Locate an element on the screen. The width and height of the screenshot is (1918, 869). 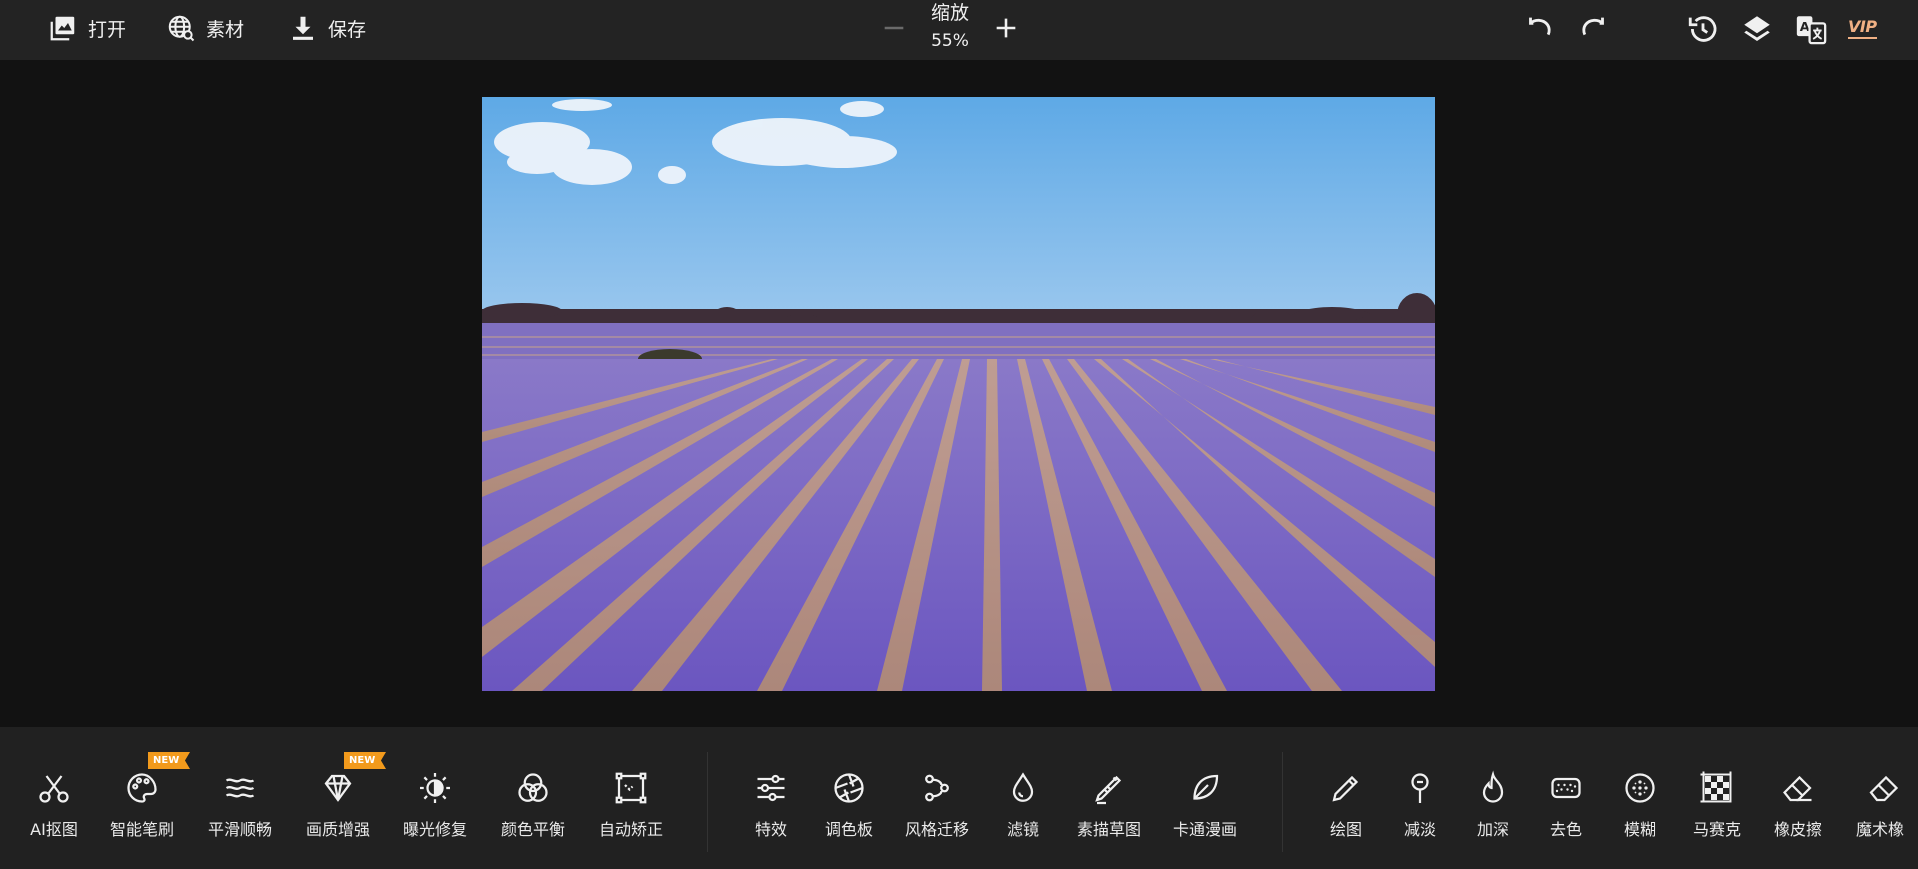
tool-color-balance: 颜色平衡 is located at coordinates (533, 802).